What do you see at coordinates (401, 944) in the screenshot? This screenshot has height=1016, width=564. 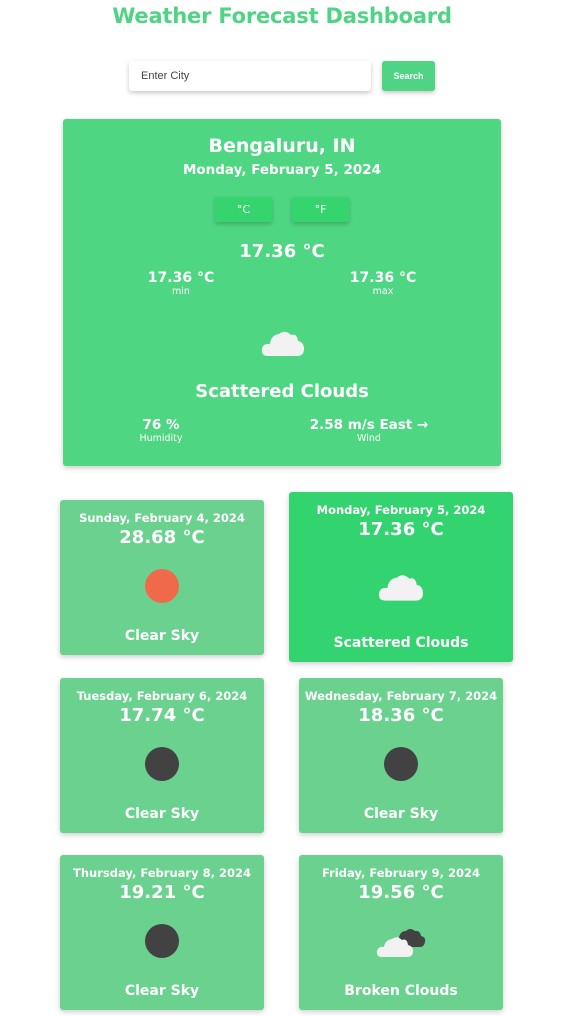 I see `broken-clouds-icon` at bounding box center [401, 944].